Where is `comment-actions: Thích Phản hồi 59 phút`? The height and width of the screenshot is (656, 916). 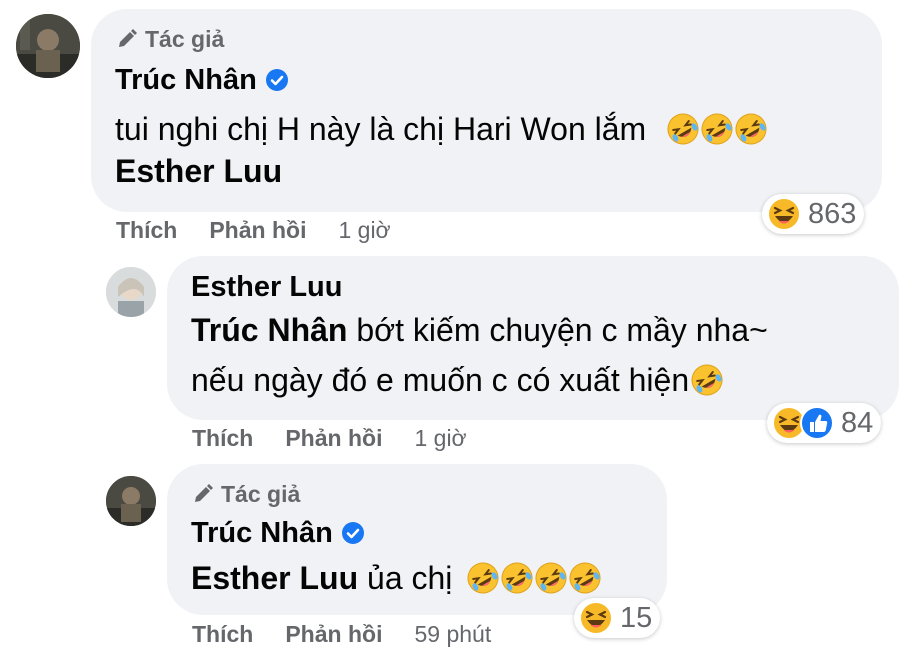 comment-actions: Thích Phản hồi 59 phút is located at coordinates (341, 634).